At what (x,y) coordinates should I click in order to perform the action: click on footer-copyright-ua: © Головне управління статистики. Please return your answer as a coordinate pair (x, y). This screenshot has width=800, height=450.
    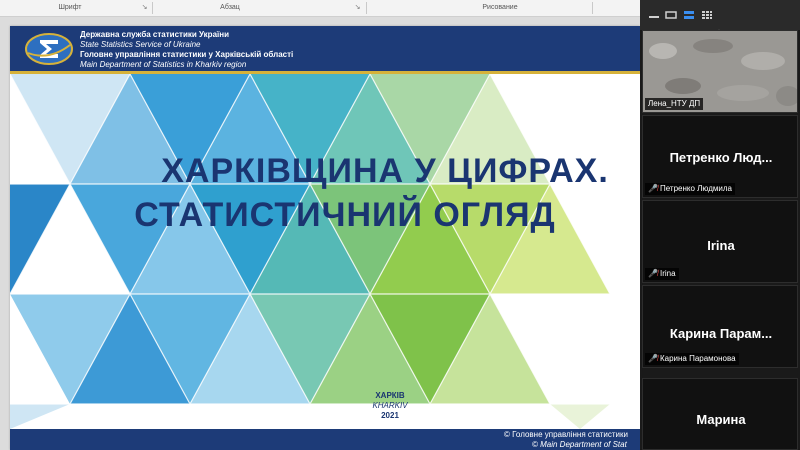
    Looking at the image, I should click on (566, 434).